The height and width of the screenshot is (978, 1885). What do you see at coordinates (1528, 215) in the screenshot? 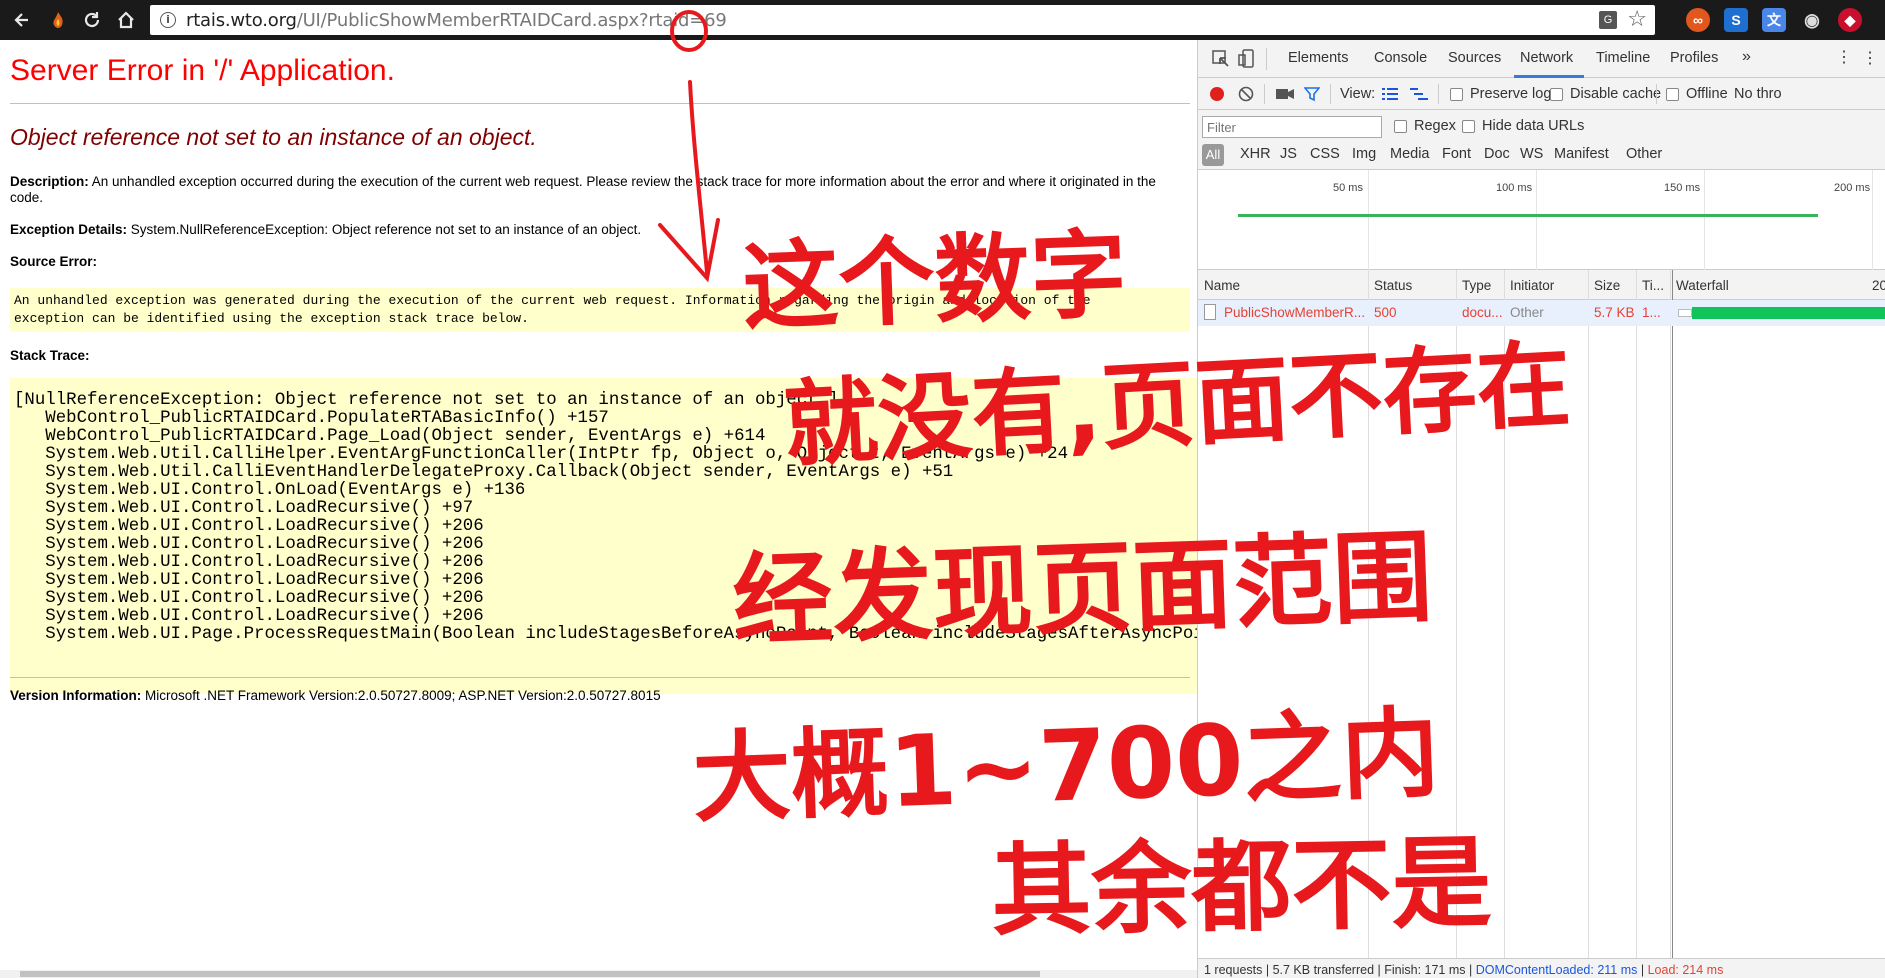
I see `overview-load-bar` at bounding box center [1528, 215].